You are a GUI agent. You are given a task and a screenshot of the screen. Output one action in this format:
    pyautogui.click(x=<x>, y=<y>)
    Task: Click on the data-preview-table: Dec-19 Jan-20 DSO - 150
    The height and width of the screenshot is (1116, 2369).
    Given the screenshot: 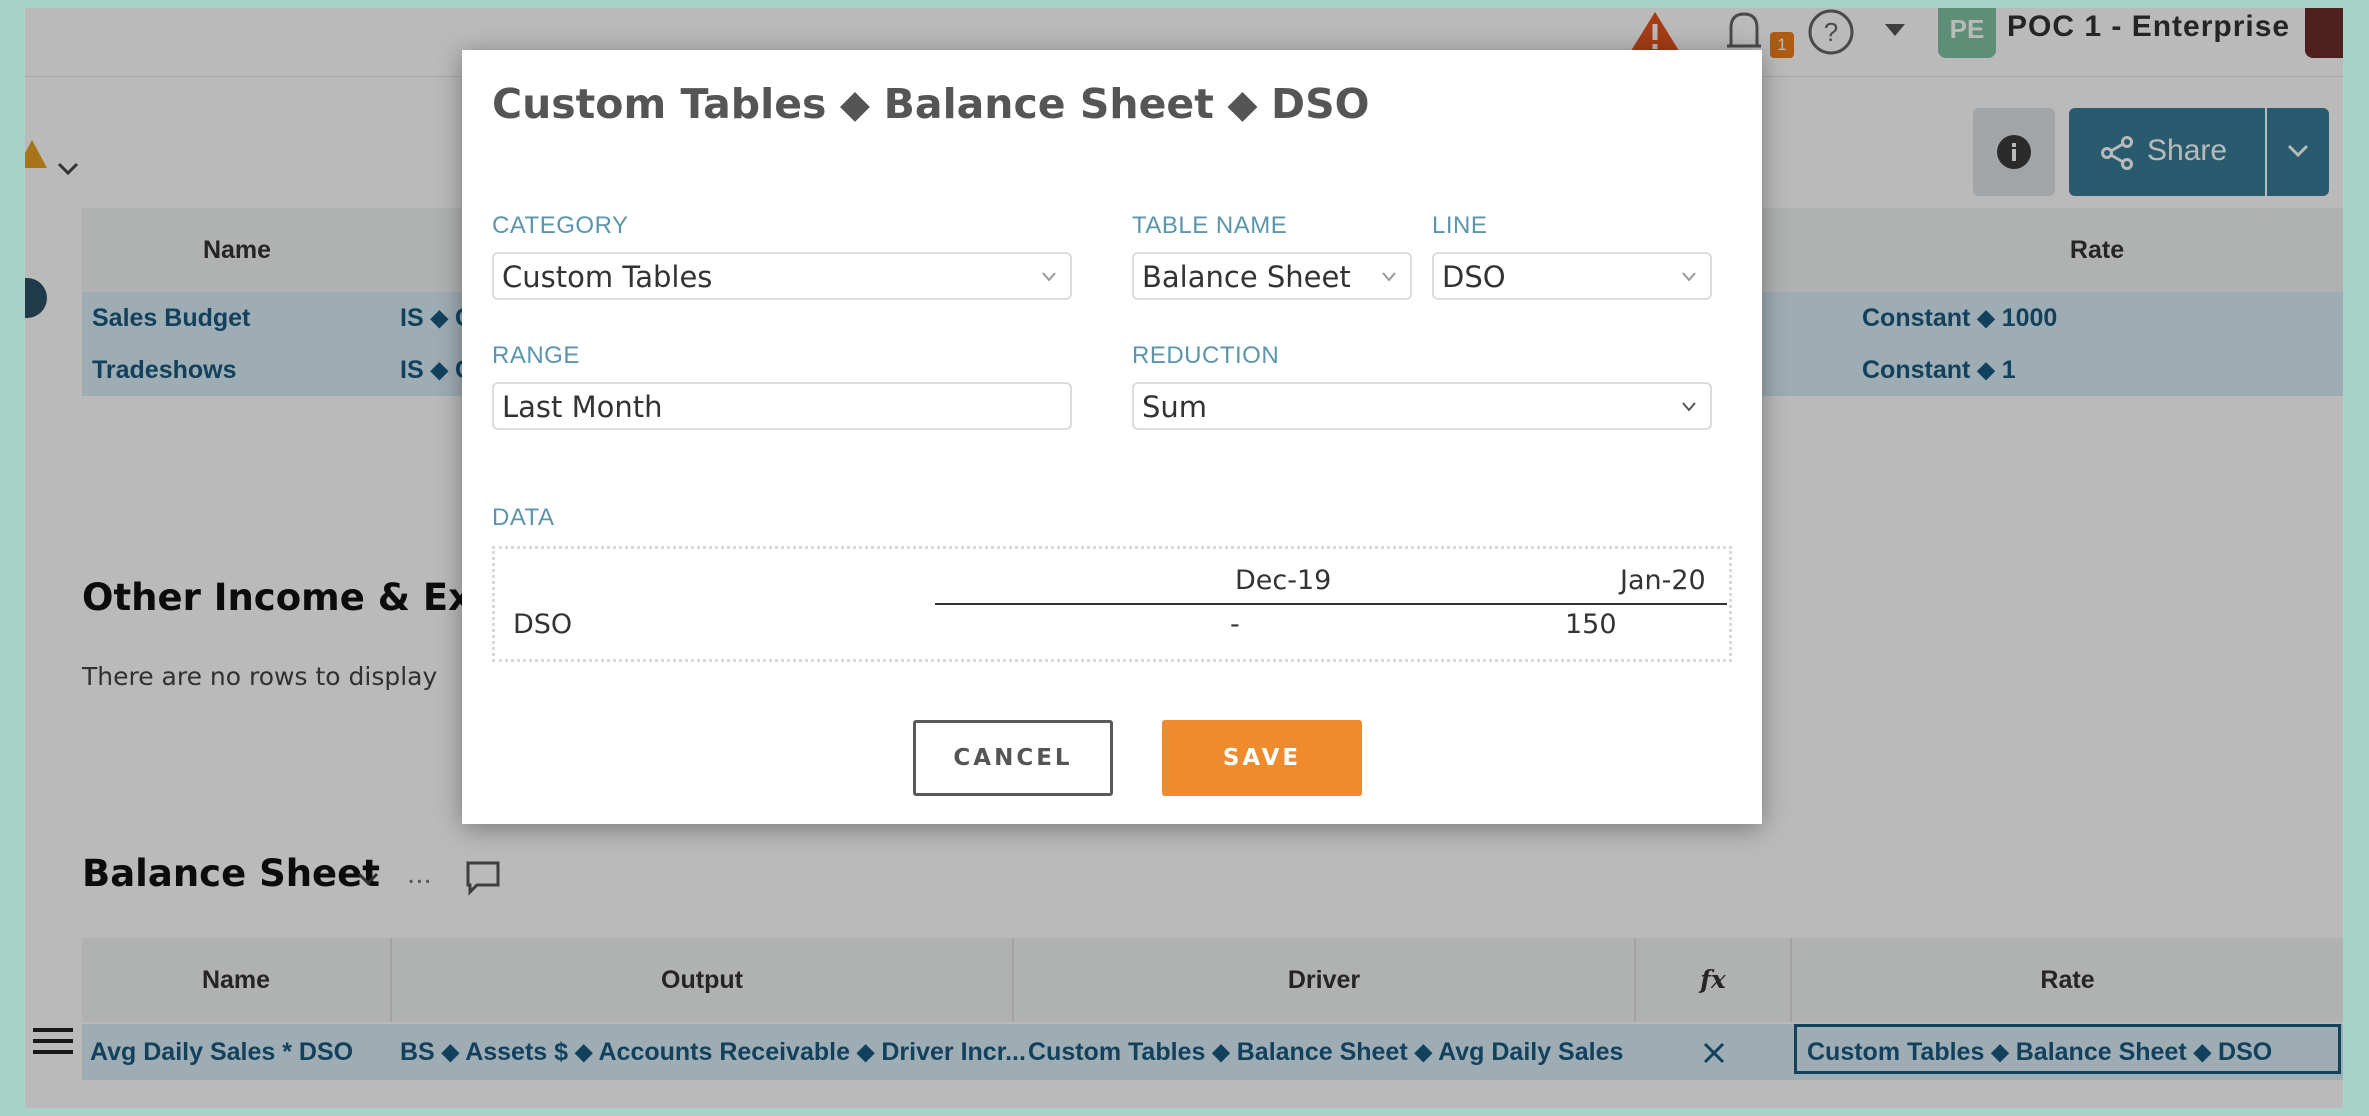 What is the action you would take?
    pyautogui.click(x=1112, y=604)
    